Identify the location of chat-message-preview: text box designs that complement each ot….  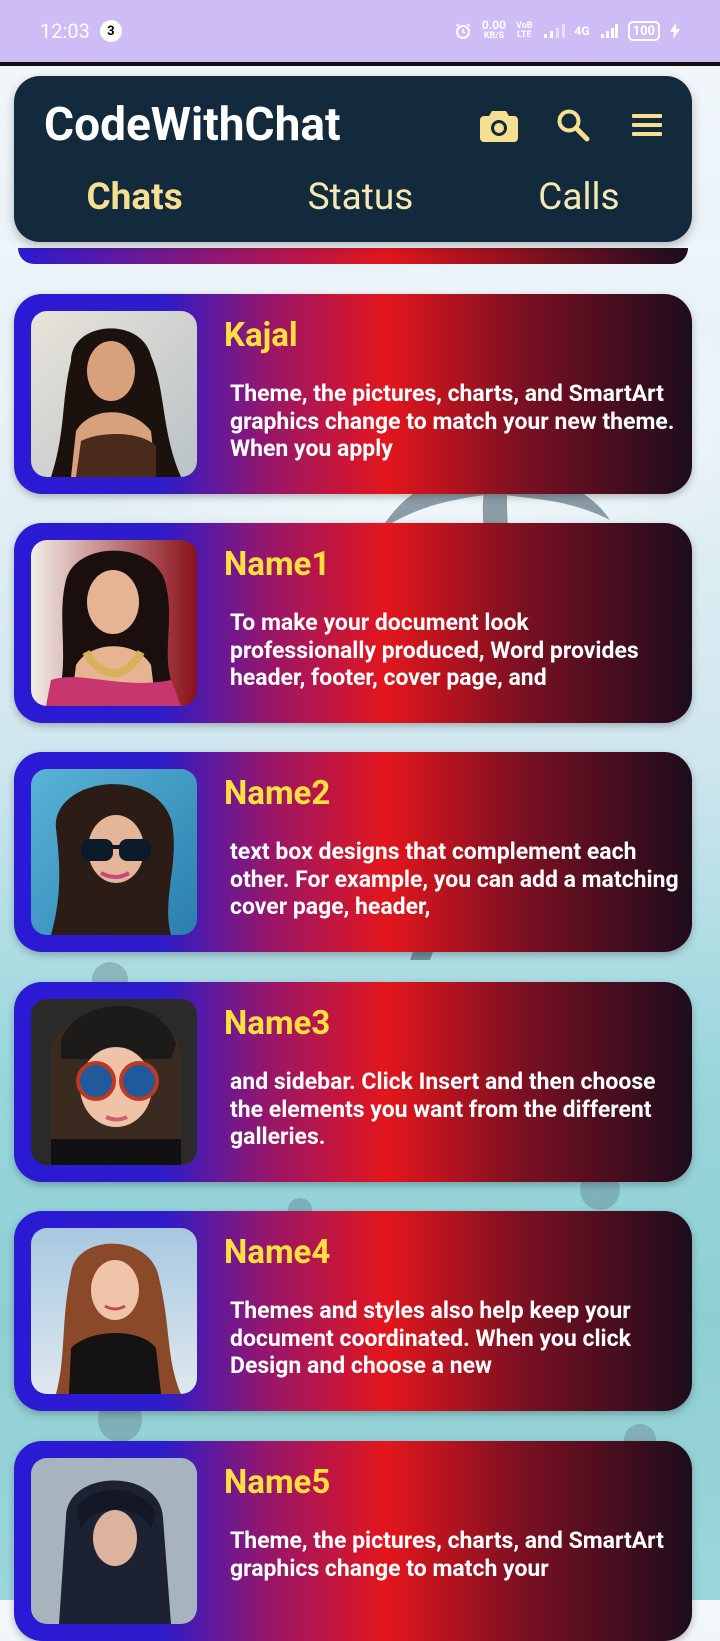
(454, 879).